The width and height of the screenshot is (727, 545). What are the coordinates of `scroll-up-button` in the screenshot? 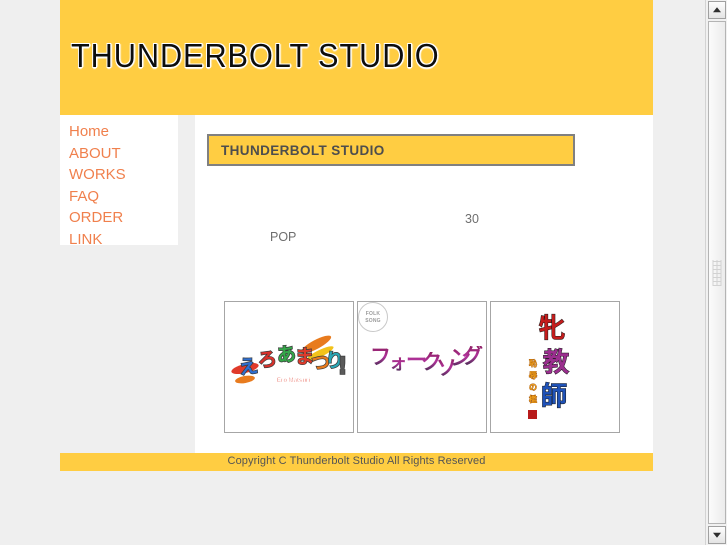 It's located at (717, 10).